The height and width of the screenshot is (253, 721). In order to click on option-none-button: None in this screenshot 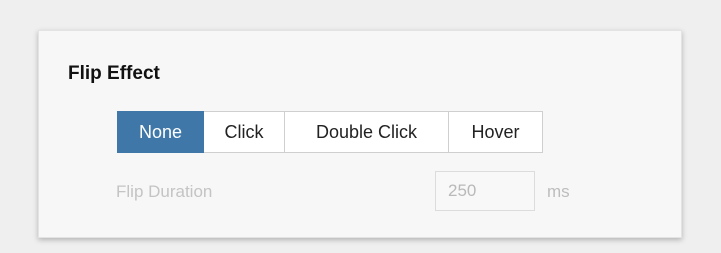, I will do `click(160, 132)`.